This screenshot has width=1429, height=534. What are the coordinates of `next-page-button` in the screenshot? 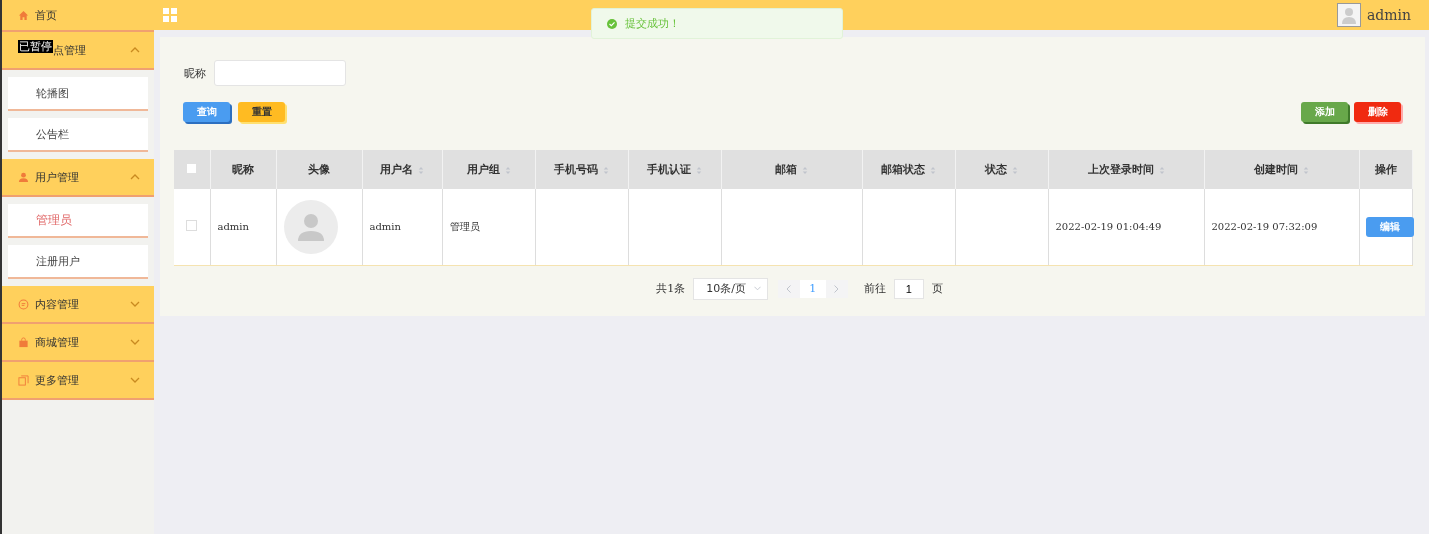 It's located at (836, 288).